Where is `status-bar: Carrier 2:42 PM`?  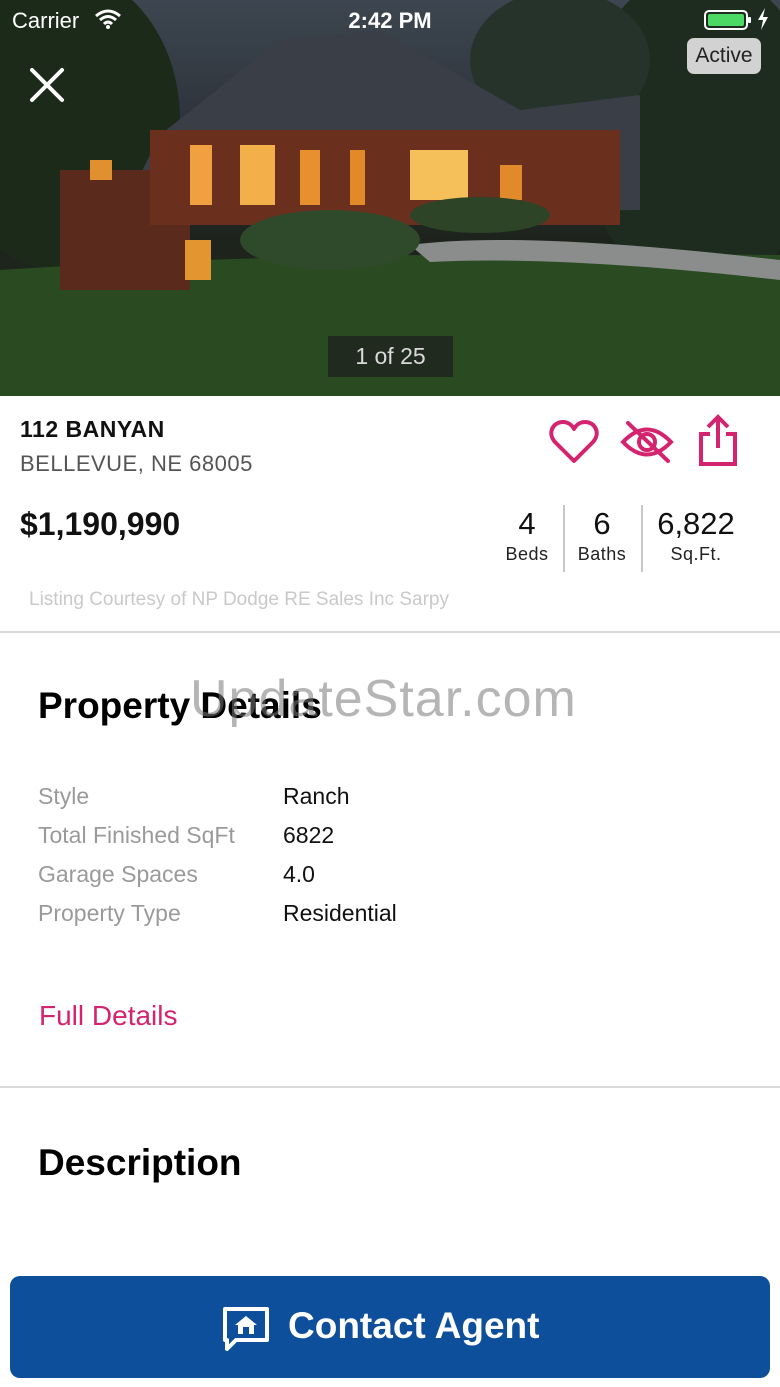 status-bar: Carrier 2:42 PM is located at coordinates (390, 20).